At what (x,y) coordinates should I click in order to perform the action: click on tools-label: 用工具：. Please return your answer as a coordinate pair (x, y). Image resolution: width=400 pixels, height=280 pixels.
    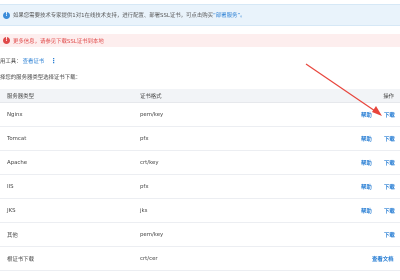
    Looking at the image, I should click on (11, 62).